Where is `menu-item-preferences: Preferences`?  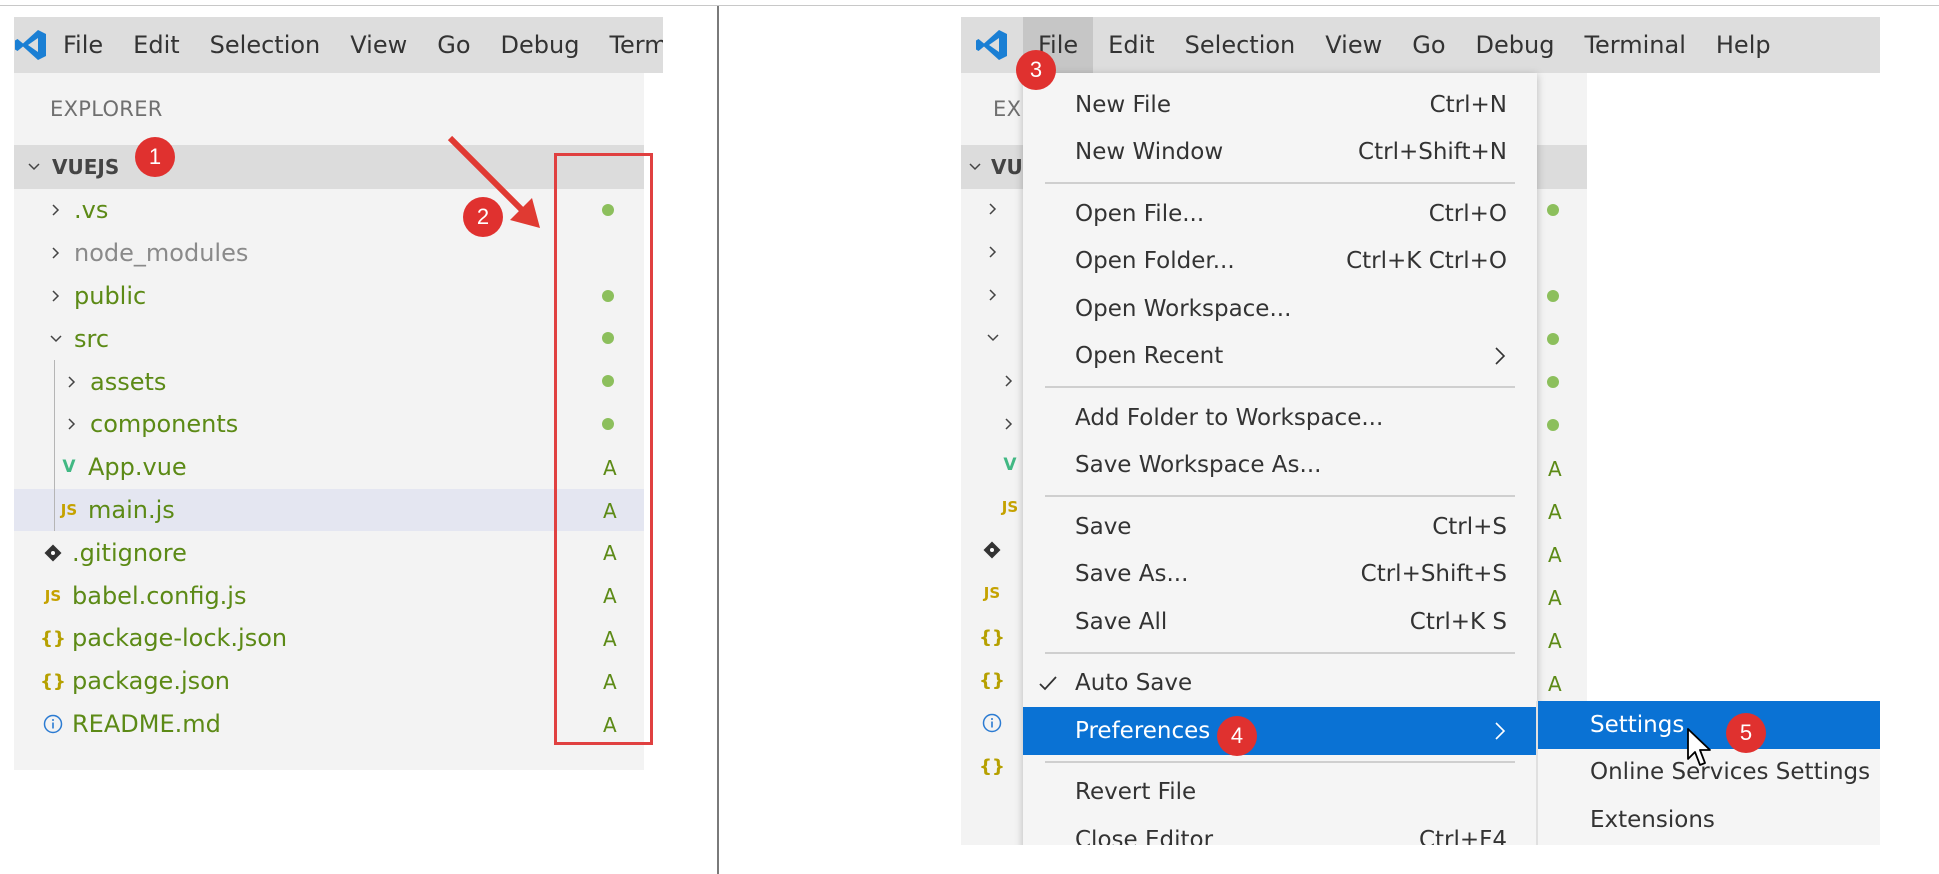
menu-item-preferences: Preferences is located at coordinates (1280, 731).